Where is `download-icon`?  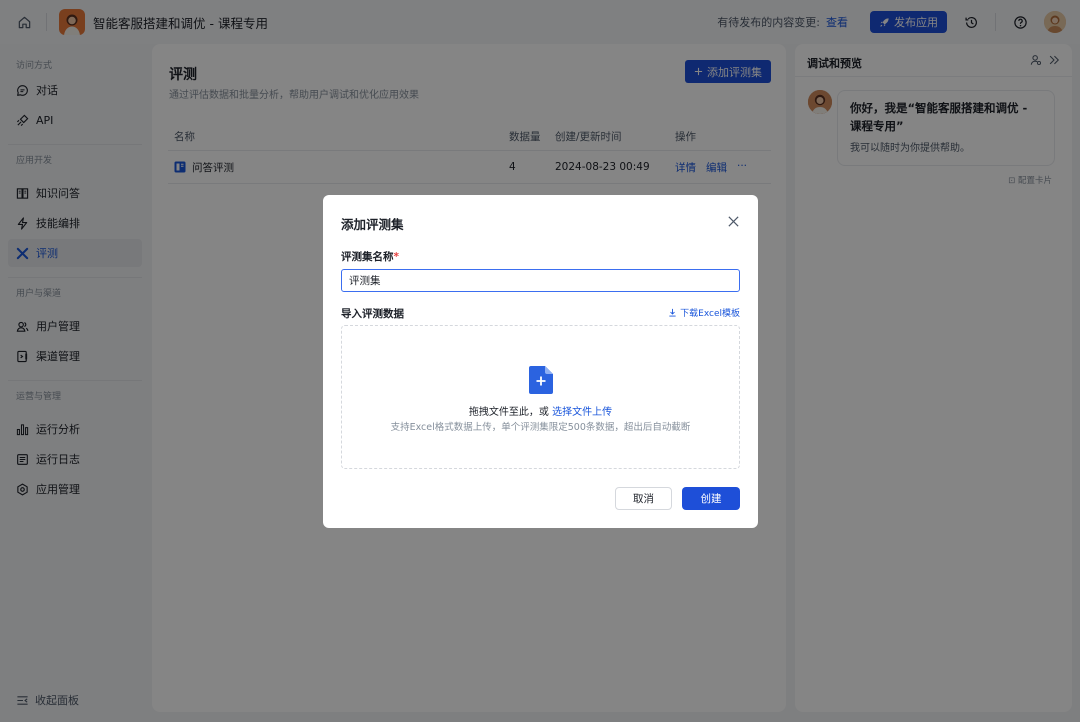 download-icon is located at coordinates (672, 312).